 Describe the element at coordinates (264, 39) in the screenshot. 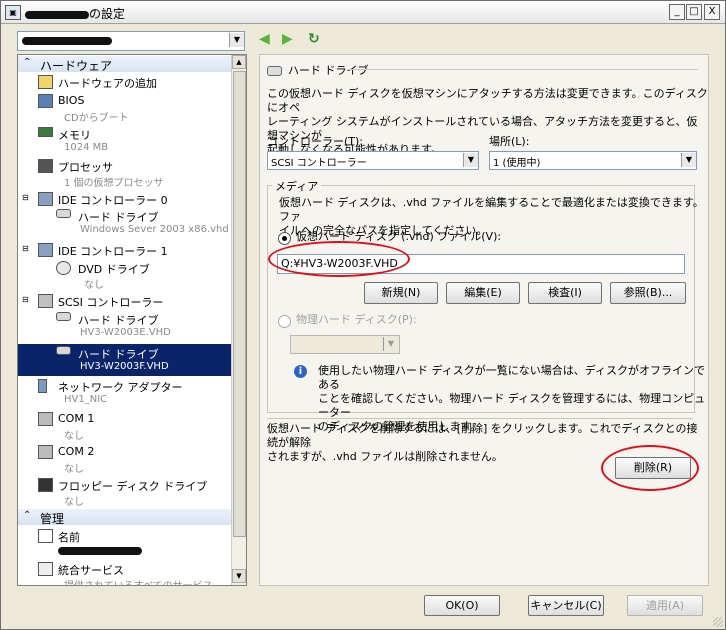

I see `back-arrow-icon: ◀` at that location.